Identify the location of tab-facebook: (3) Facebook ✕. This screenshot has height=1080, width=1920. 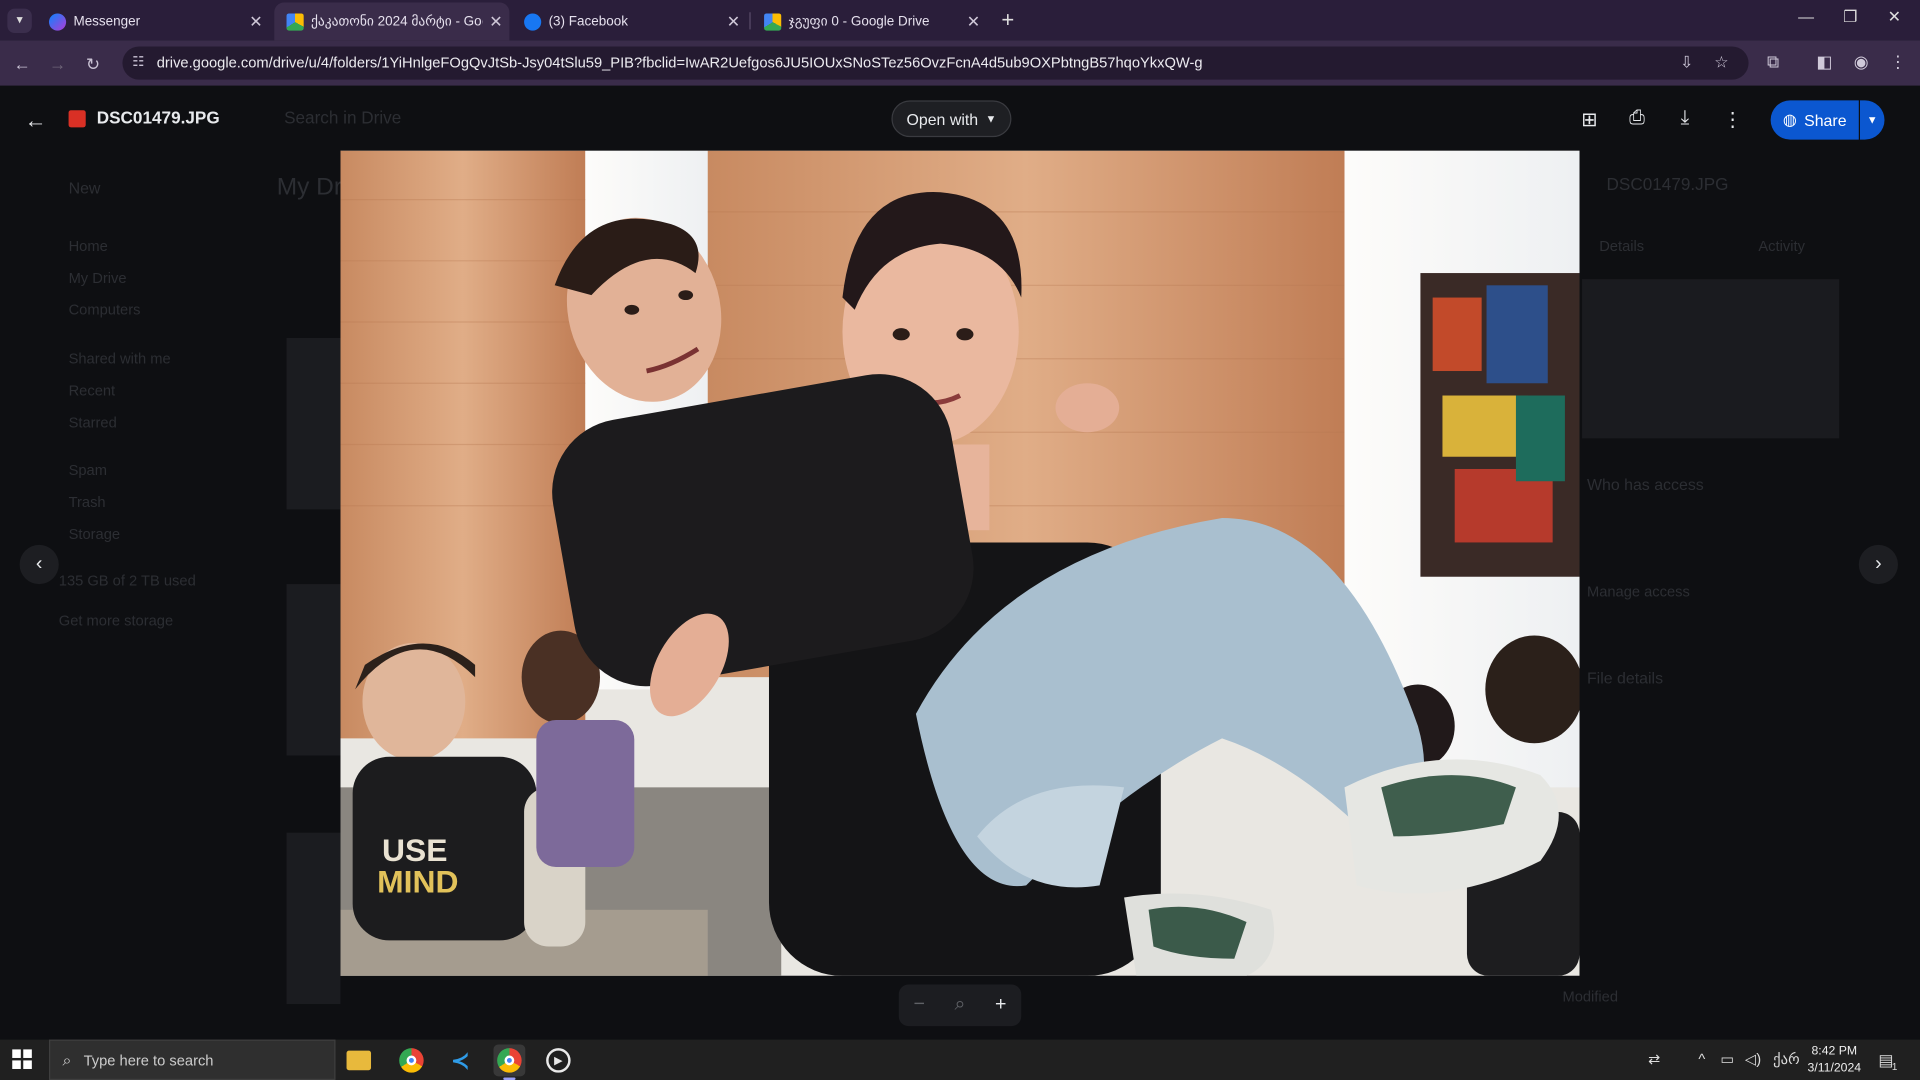
(629, 21).